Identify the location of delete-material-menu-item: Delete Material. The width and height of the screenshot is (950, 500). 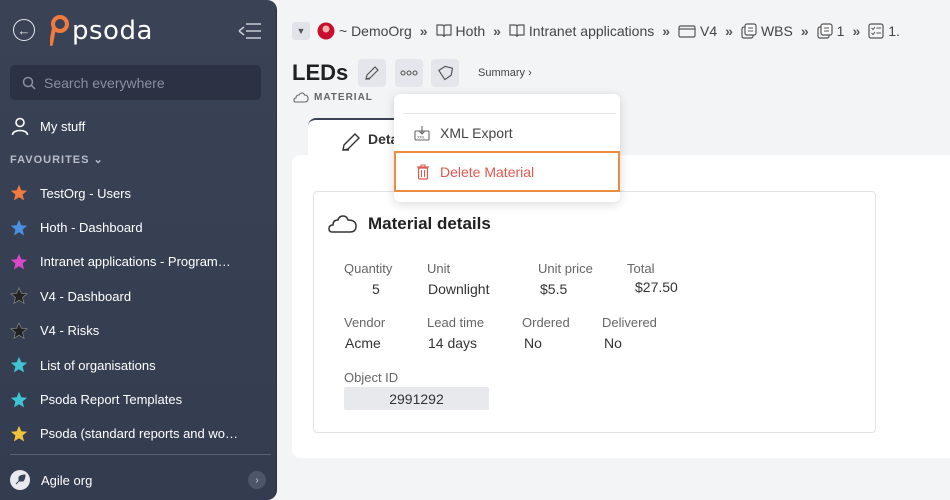
(507, 171).